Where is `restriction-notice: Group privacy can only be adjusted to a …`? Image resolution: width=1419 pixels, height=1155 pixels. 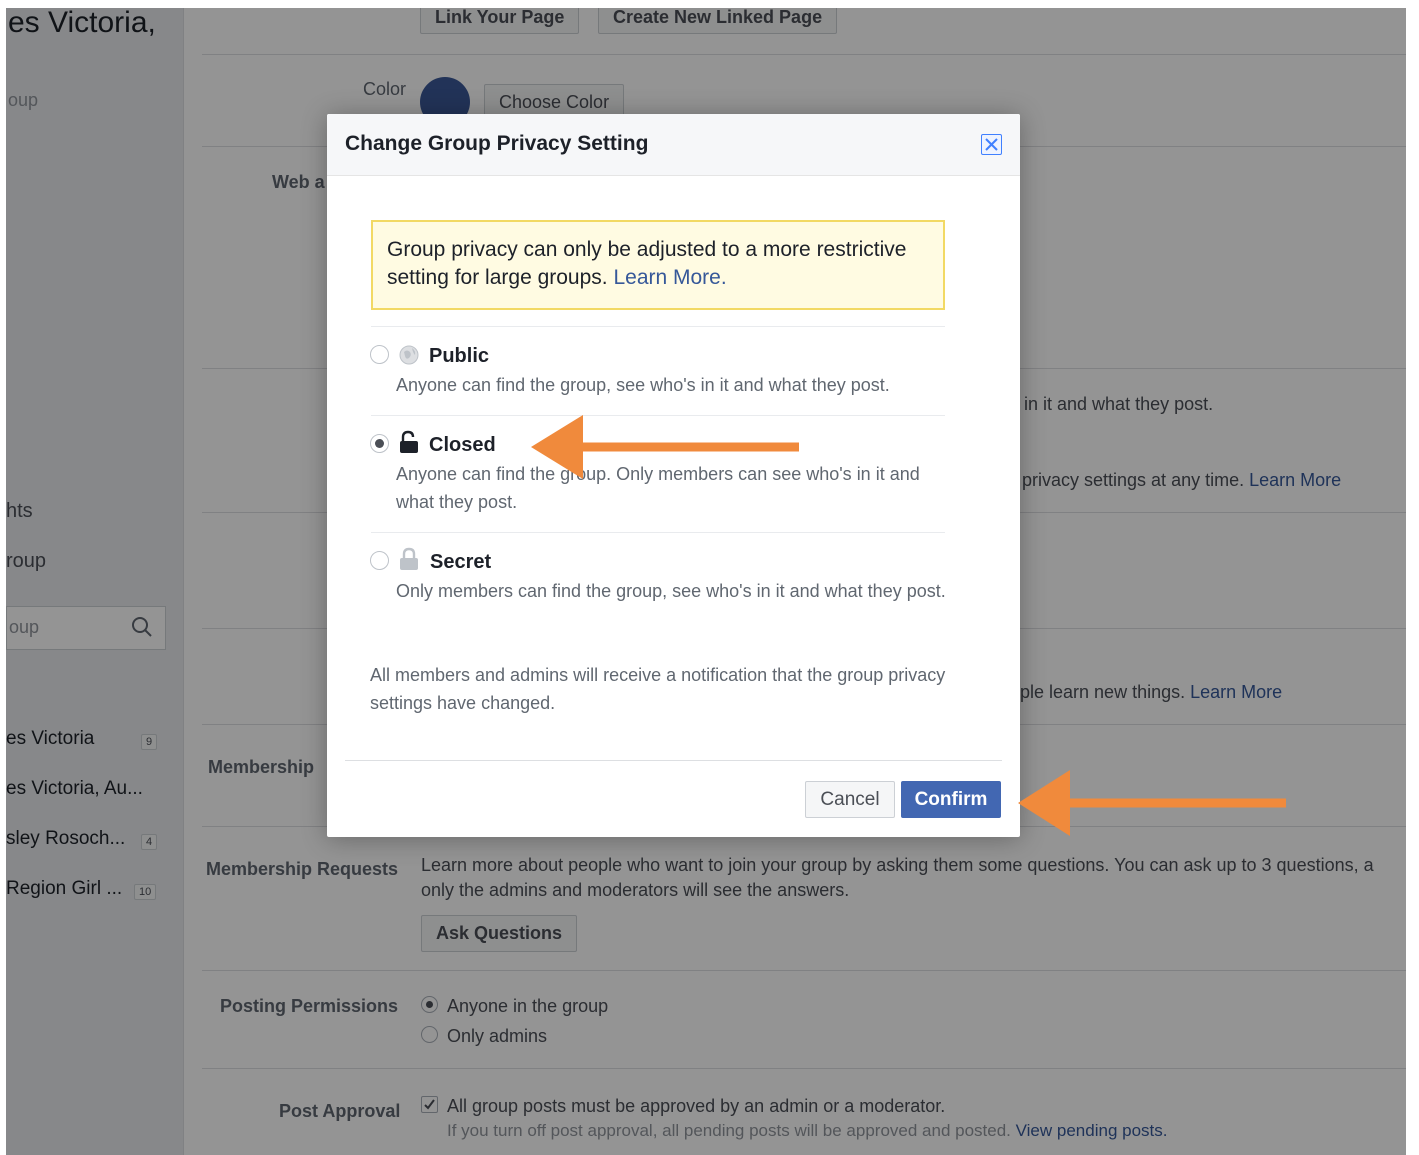
restriction-notice: Group privacy can only be adjusted to a … is located at coordinates (658, 265).